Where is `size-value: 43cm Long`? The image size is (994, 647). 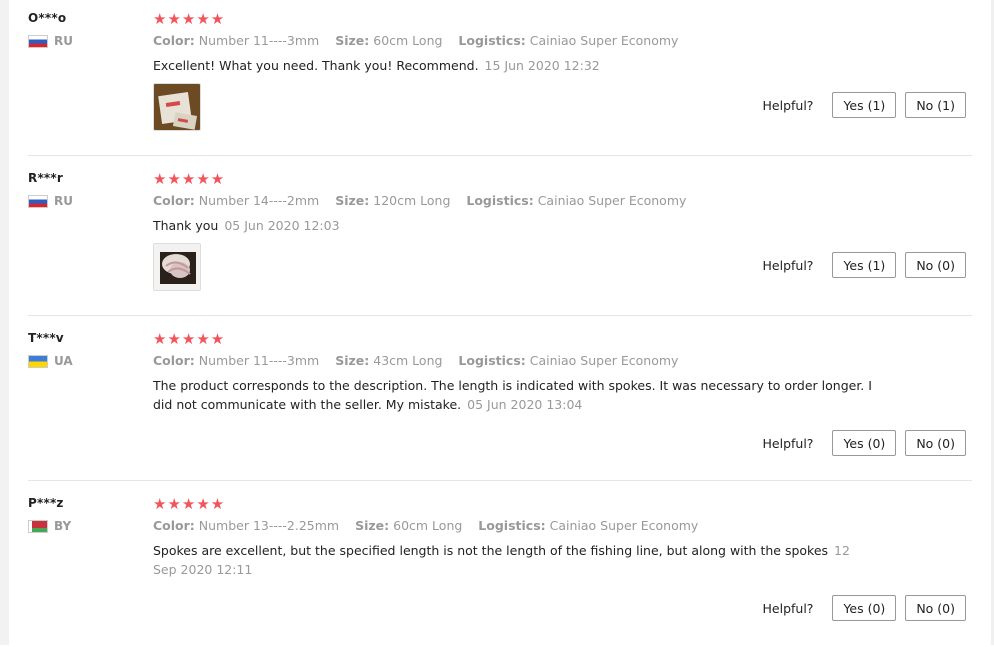
size-value: 43cm Long is located at coordinates (408, 360).